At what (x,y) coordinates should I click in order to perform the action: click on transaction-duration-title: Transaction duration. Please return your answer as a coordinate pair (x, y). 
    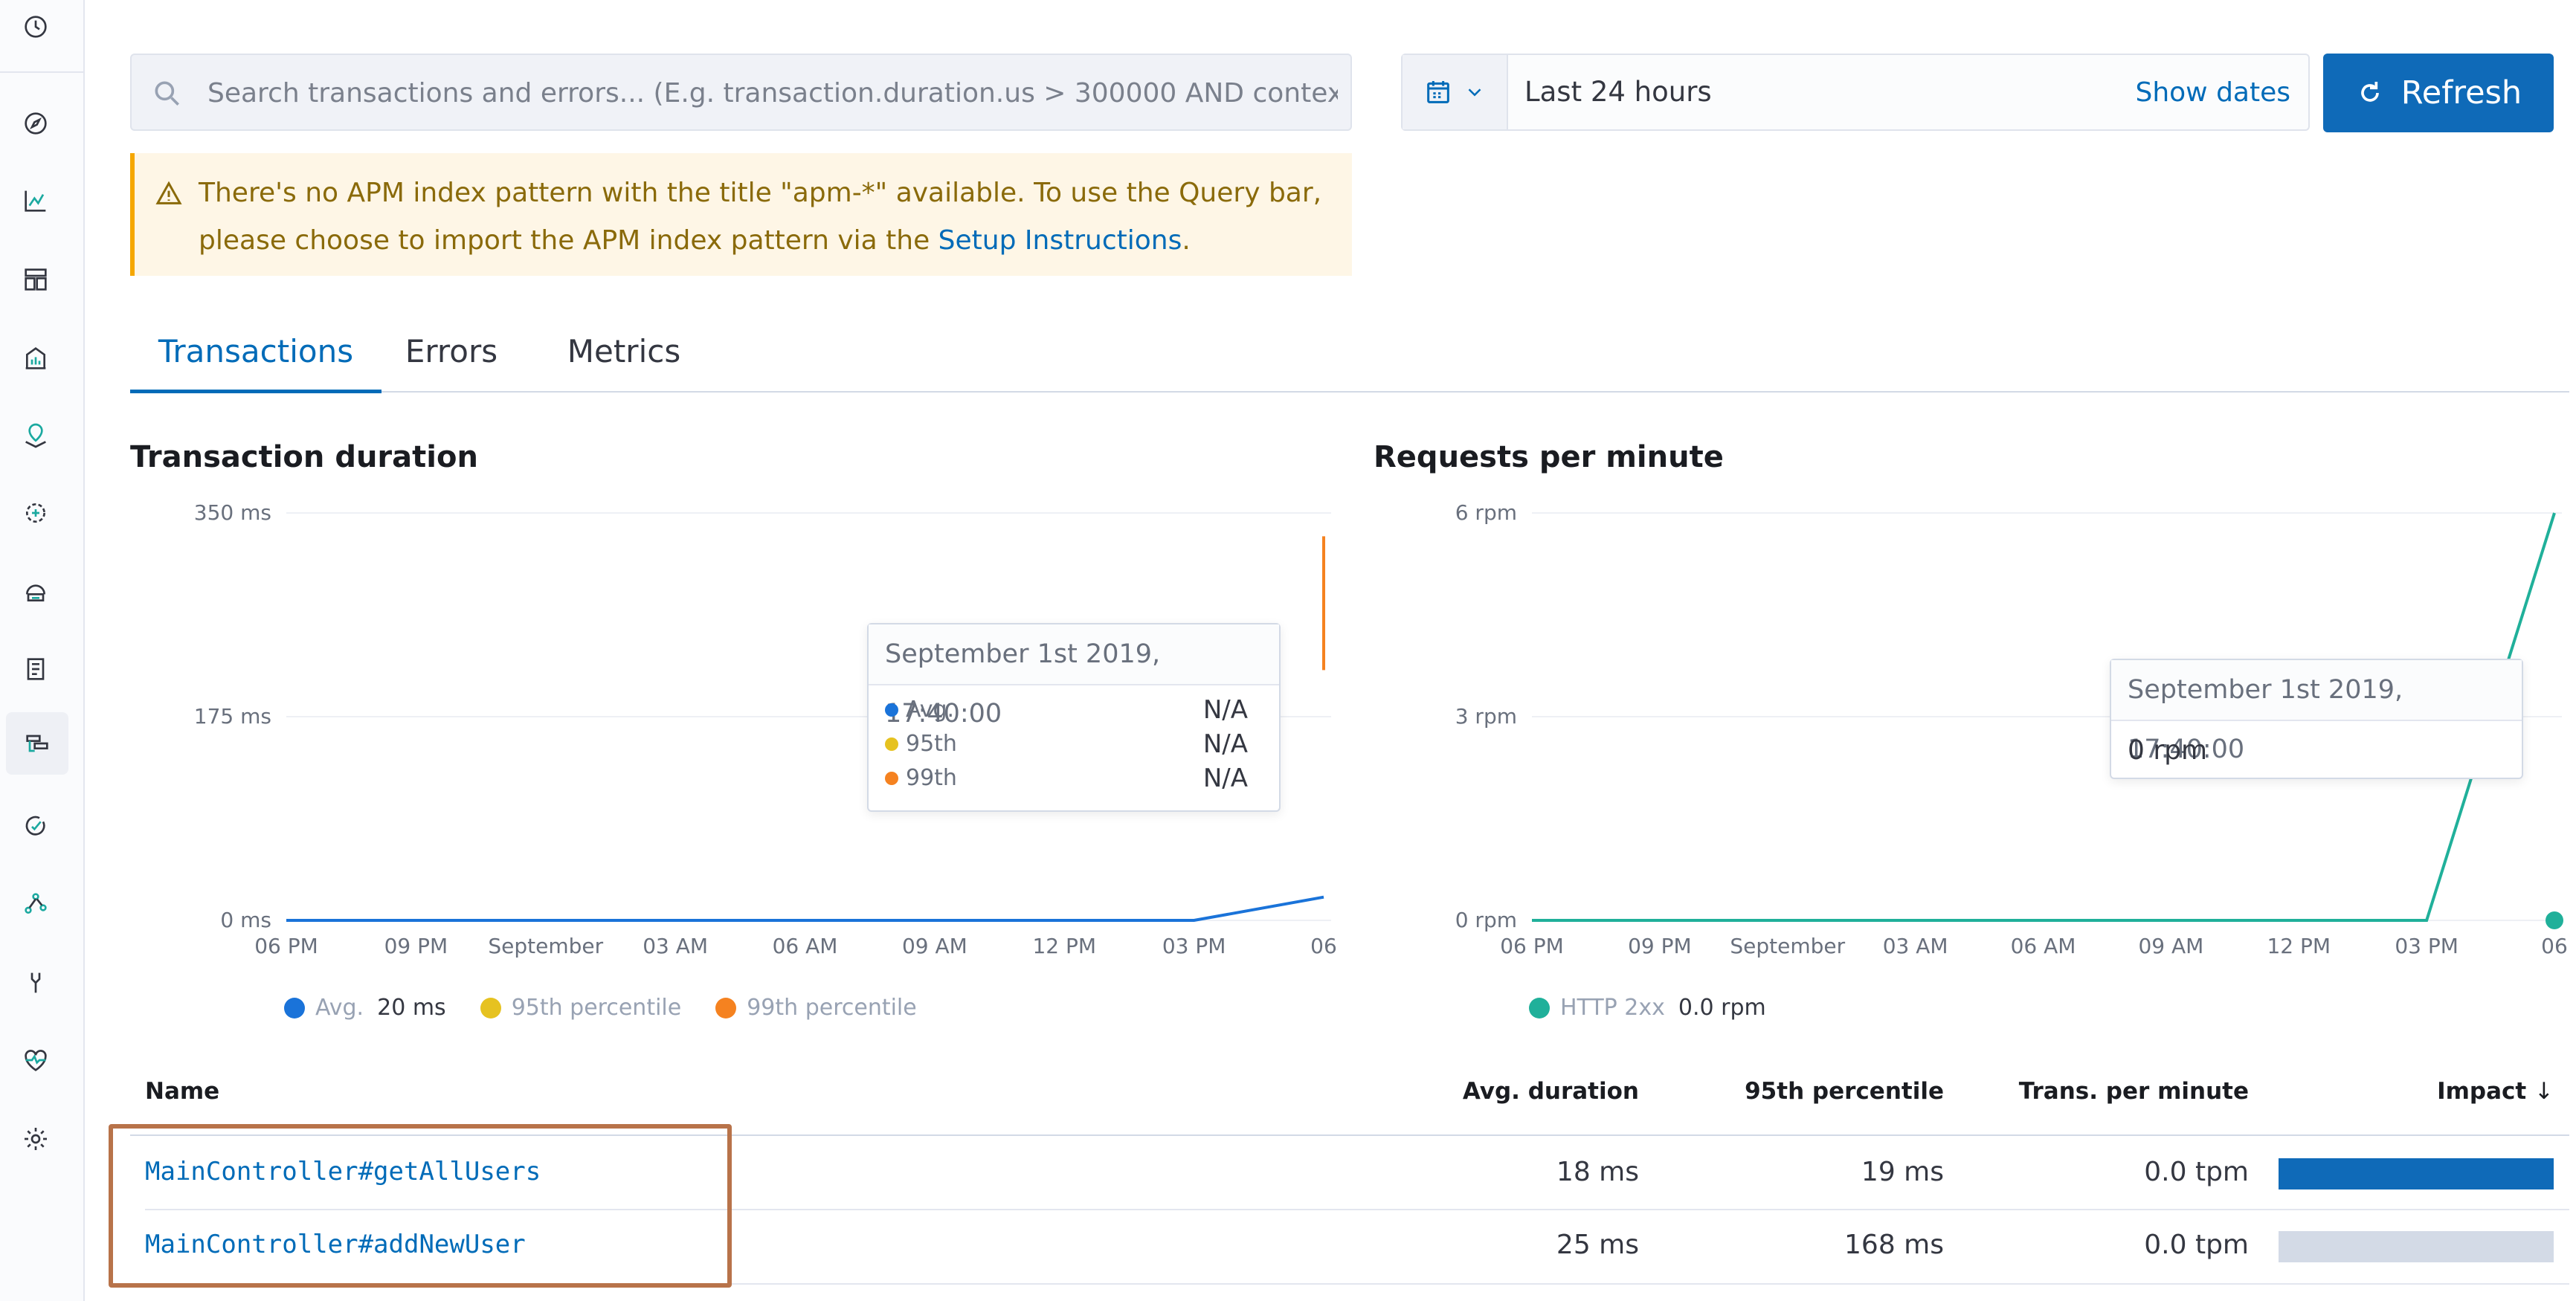
    Looking at the image, I should click on (304, 457).